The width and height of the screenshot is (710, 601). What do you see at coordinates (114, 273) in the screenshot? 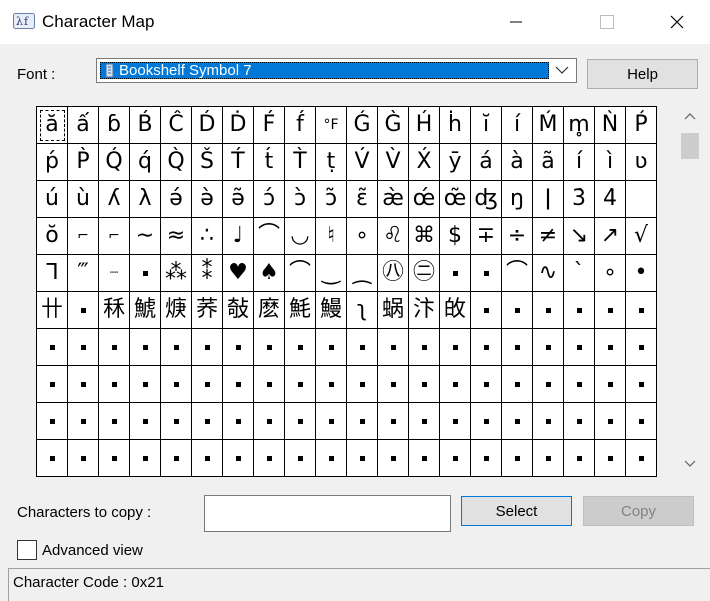
I see `character-cell: ┈` at bounding box center [114, 273].